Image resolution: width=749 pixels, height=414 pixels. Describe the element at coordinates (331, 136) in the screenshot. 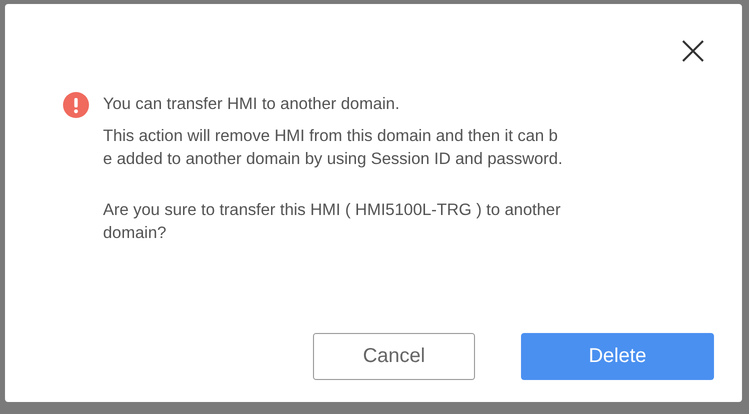

I see `message-text: This action will remove HMI from this domain and then it can b` at that location.